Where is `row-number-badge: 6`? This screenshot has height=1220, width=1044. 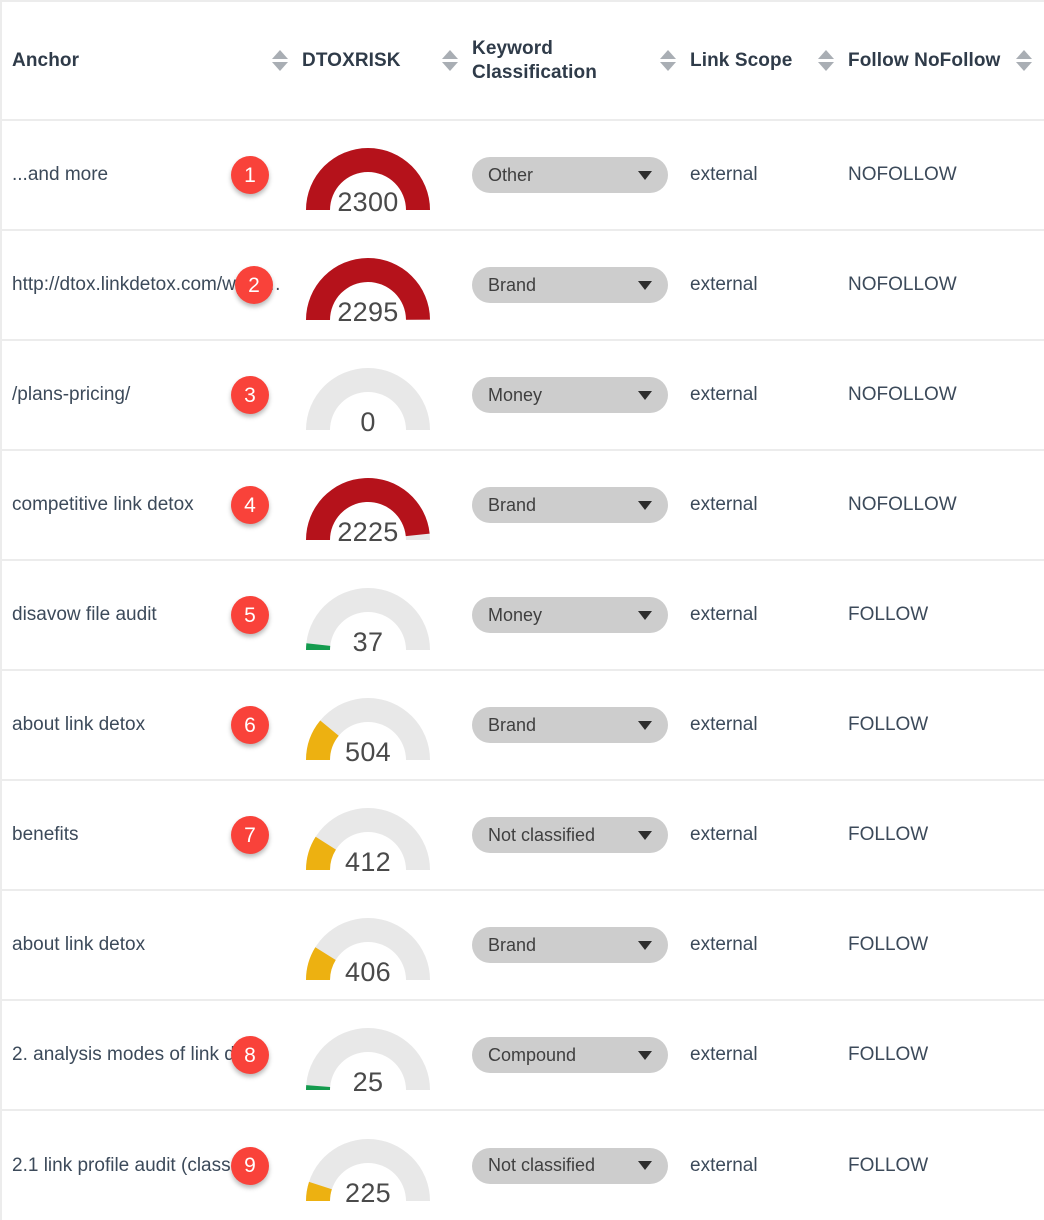
row-number-badge: 6 is located at coordinates (250, 725).